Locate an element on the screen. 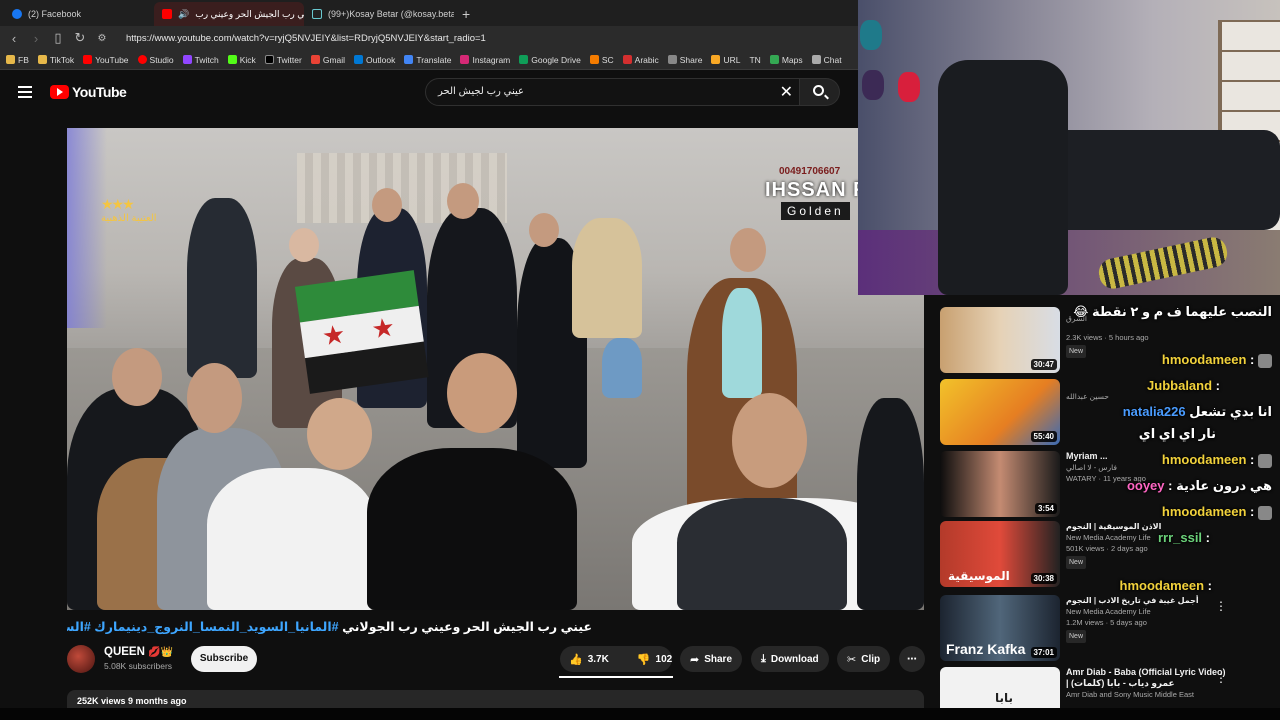  download-label: Download is located at coordinates (794, 659).